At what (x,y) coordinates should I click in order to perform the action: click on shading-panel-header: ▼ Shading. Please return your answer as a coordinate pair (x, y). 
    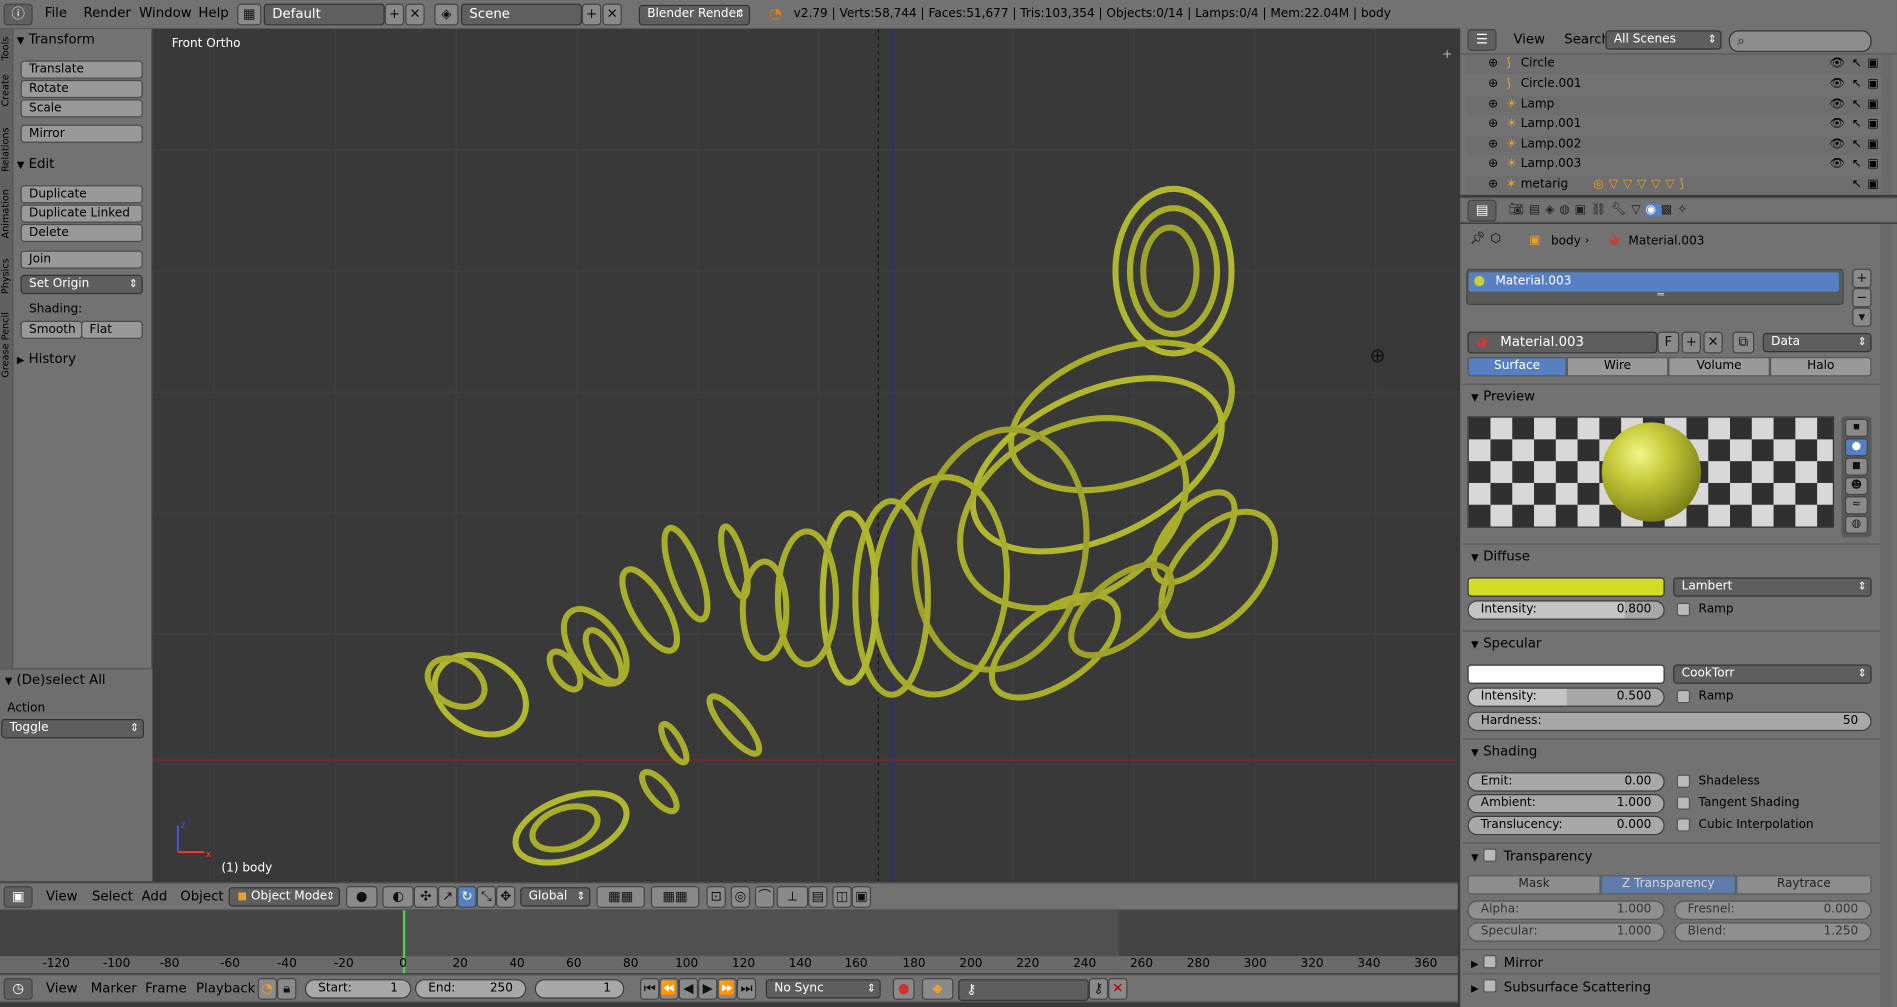
    Looking at the image, I should click on (1504, 751).